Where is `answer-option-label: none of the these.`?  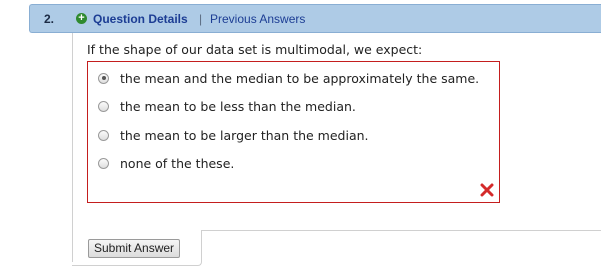 answer-option-label: none of the these. is located at coordinates (177, 163).